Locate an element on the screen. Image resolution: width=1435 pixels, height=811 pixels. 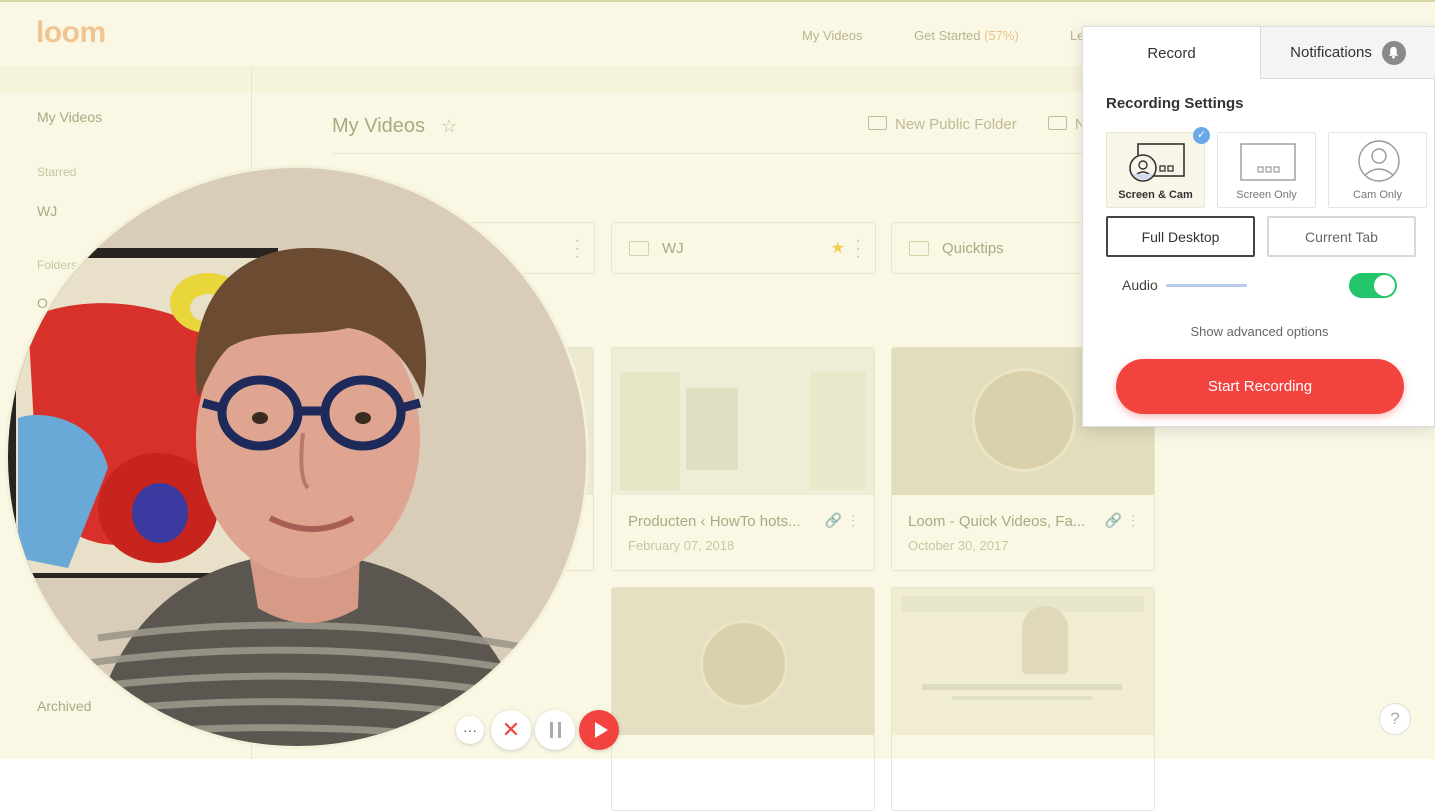
play-icon is located at coordinates (601, 730).